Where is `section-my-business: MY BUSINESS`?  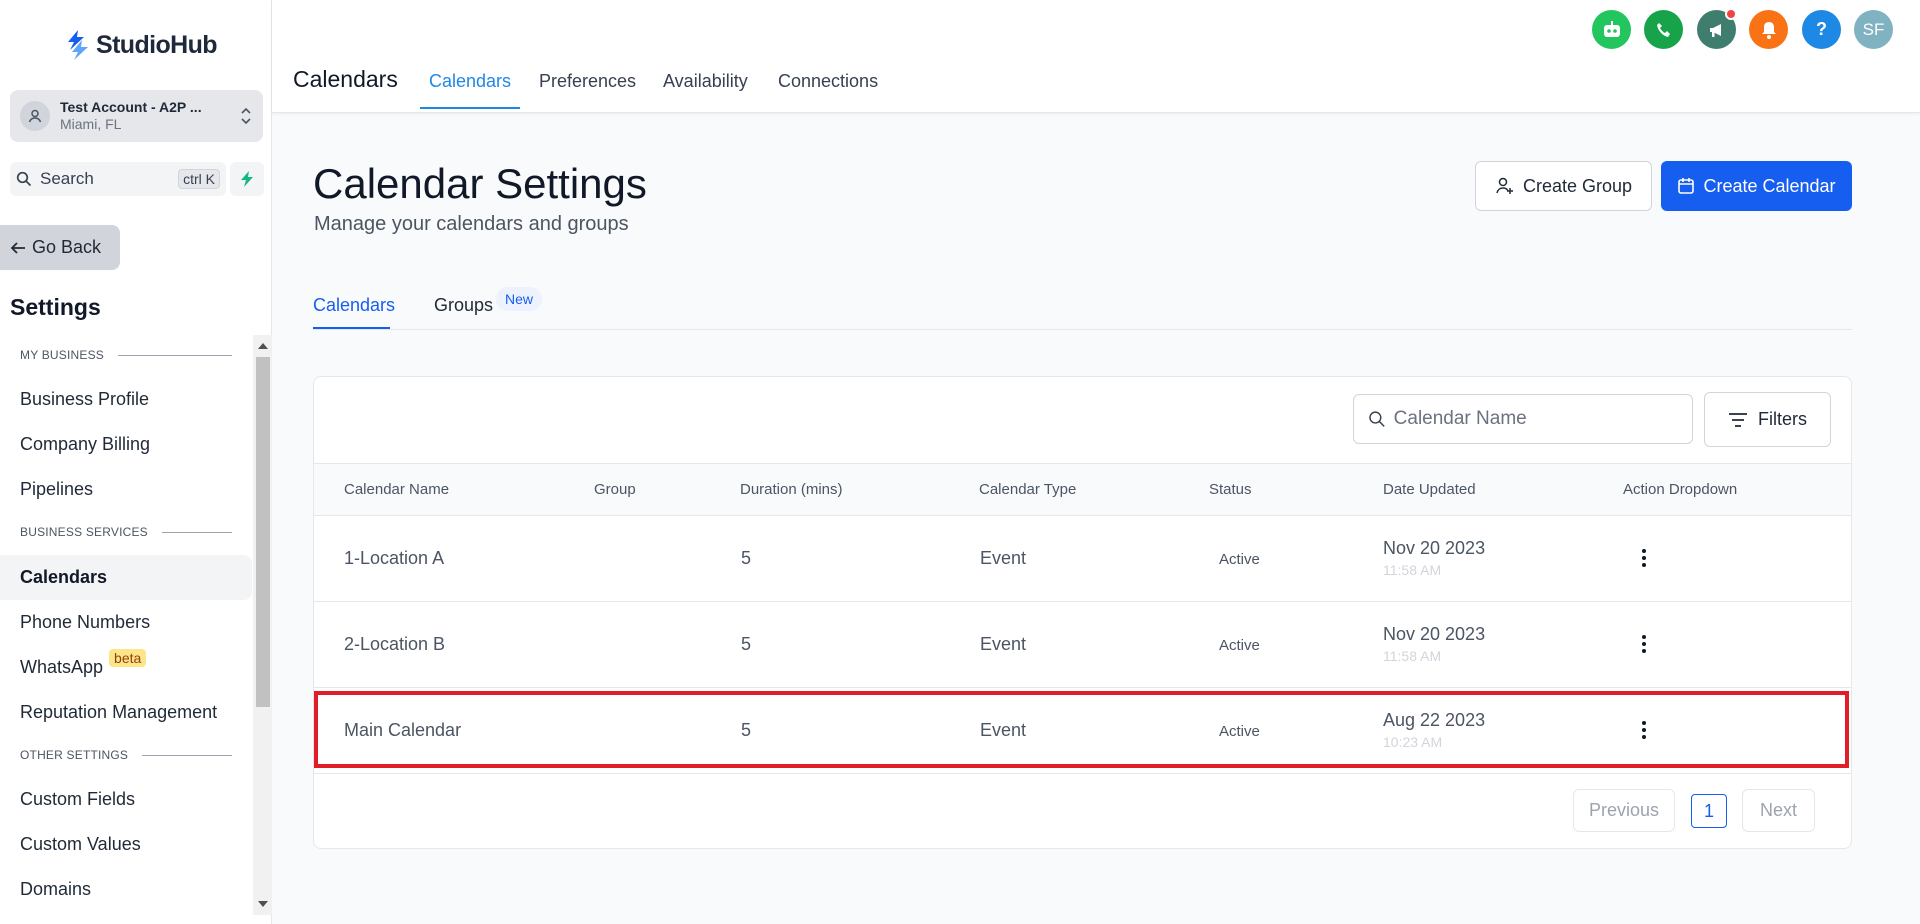 section-my-business: MY BUSINESS is located at coordinates (126, 355).